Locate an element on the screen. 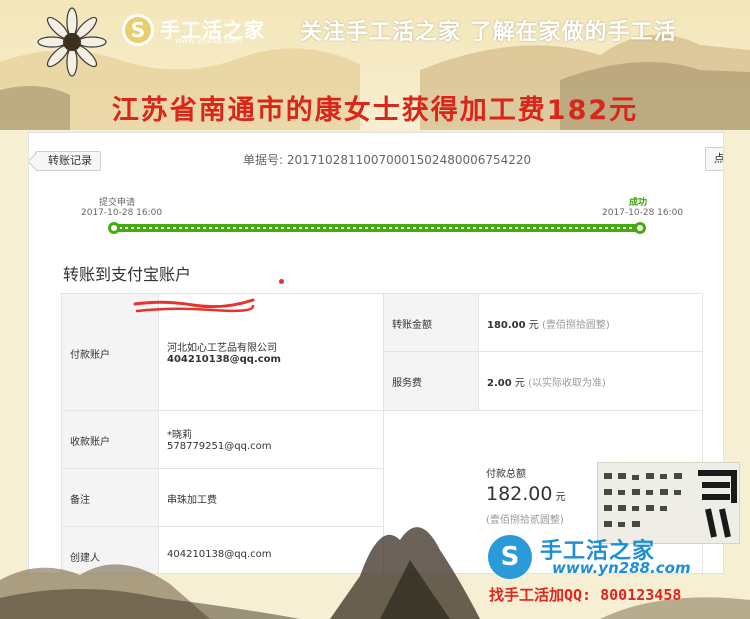 The image size is (750, 619). progress-dashes is located at coordinates (377, 228).